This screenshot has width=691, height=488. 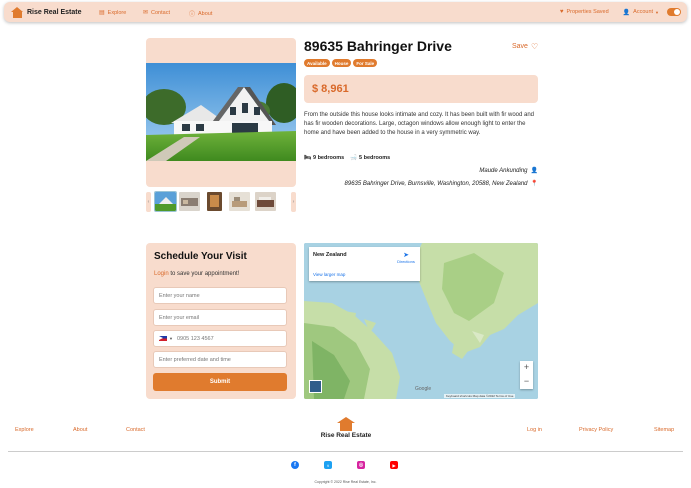 I want to click on chevron-left-icon: ‹, so click(x=148, y=202).